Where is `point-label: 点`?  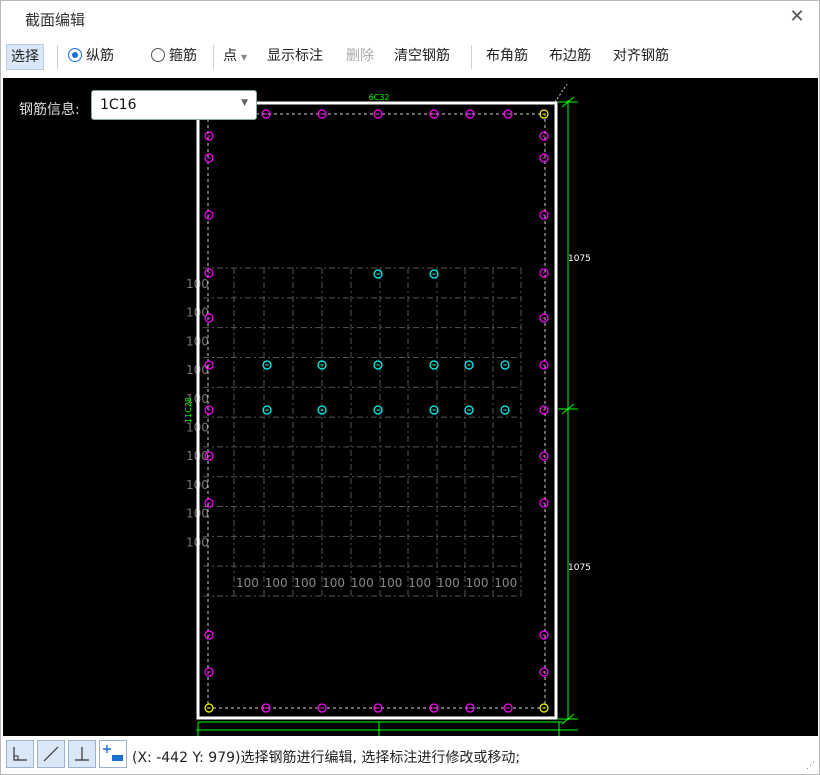
point-label: 点 is located at coordinates (230, 56).